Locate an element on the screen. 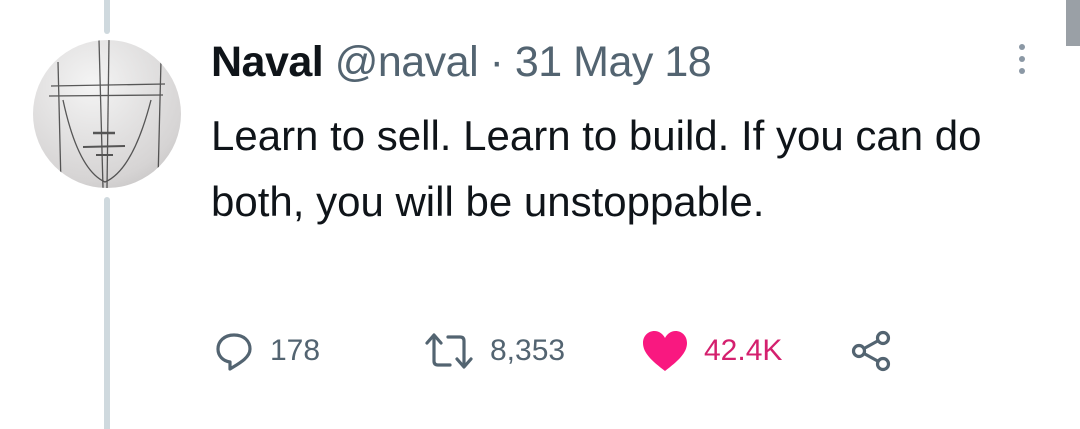  retweet-button: 8,353 is located at coordinates (533, 351).